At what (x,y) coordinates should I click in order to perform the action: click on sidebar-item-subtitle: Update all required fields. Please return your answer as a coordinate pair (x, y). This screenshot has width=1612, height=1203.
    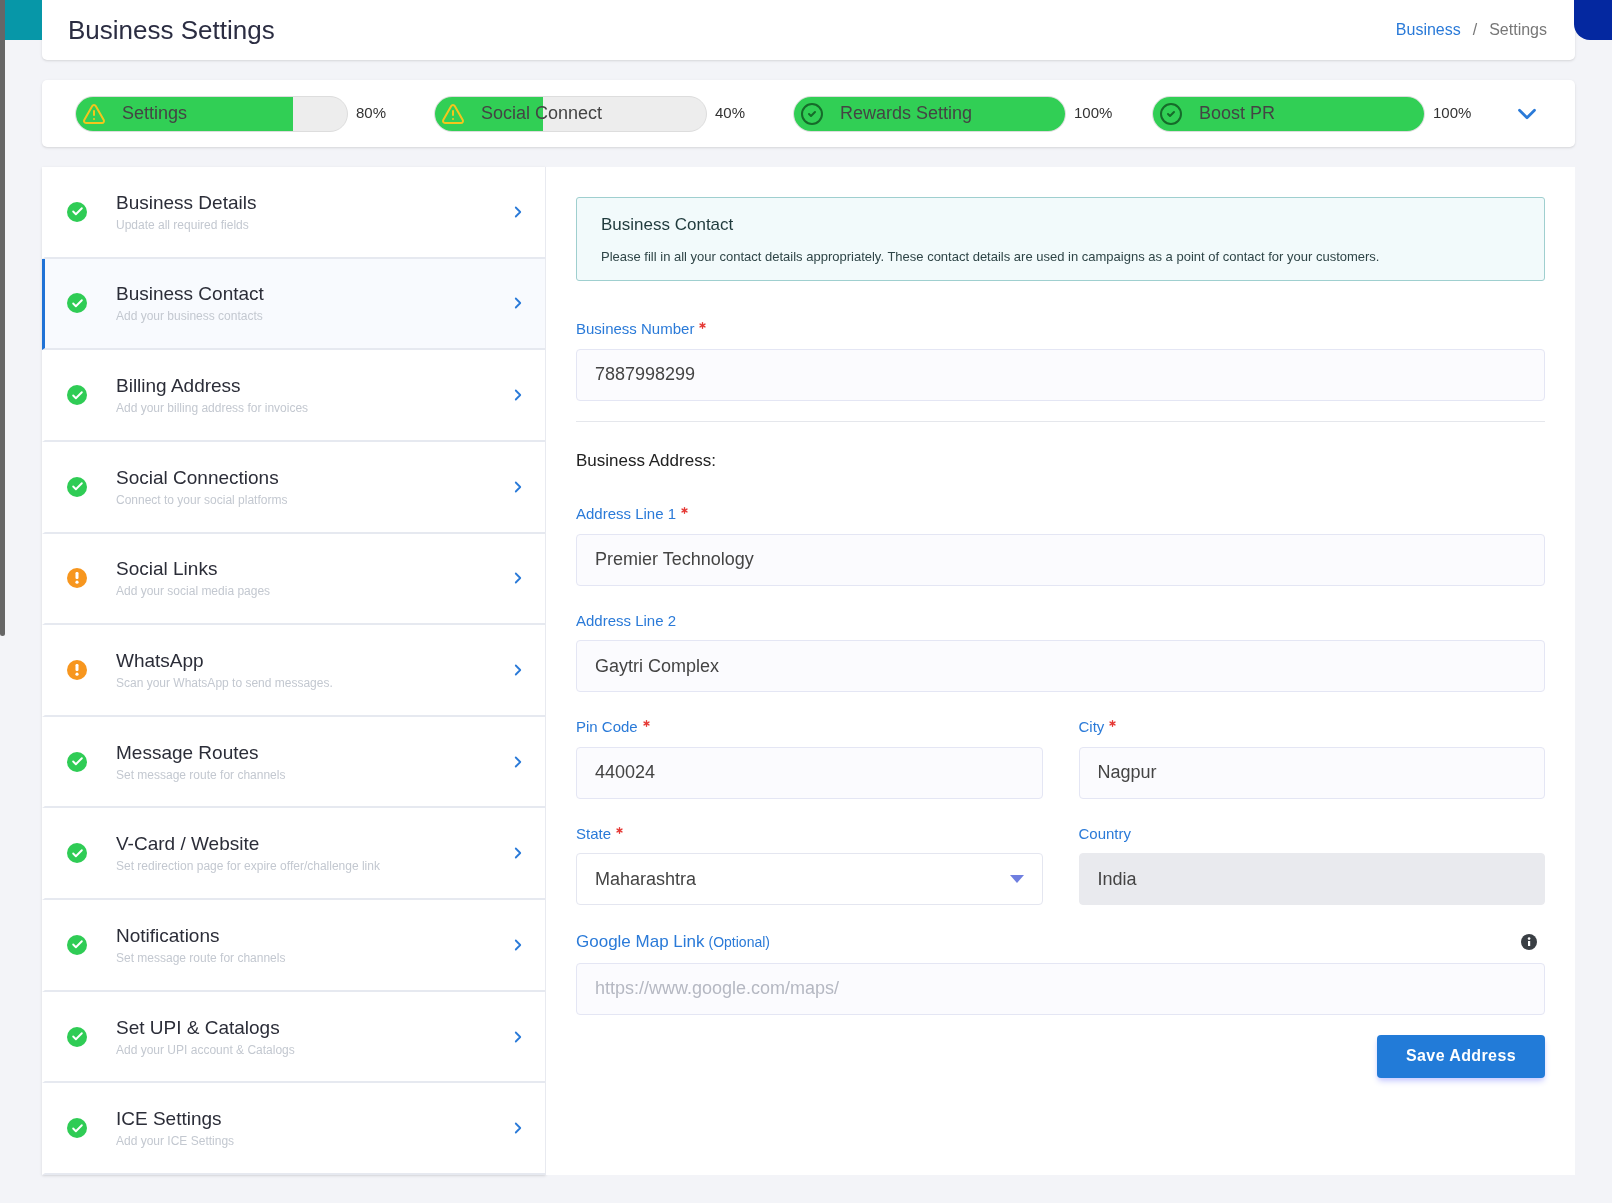
    Looking at the image, I should click on (183, 225).